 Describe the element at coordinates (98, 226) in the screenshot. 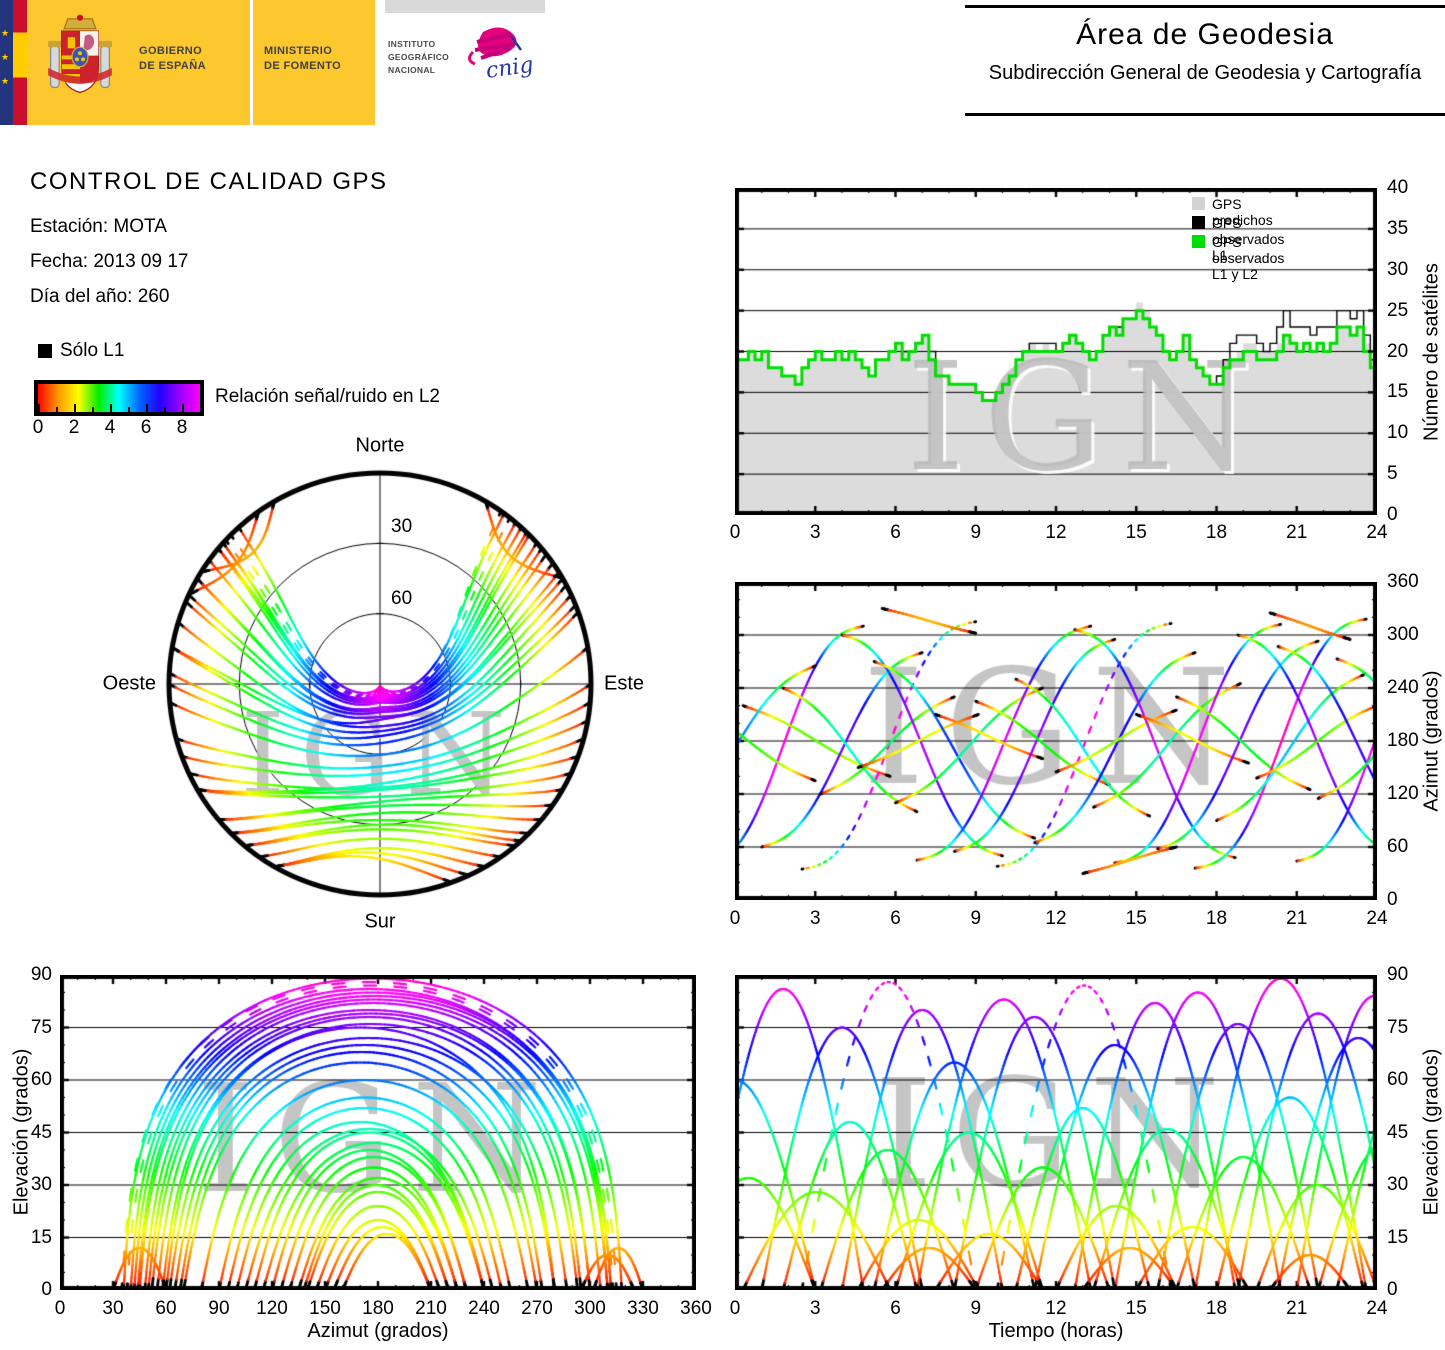

I see `station-line: Estación: MOTA` at that location.